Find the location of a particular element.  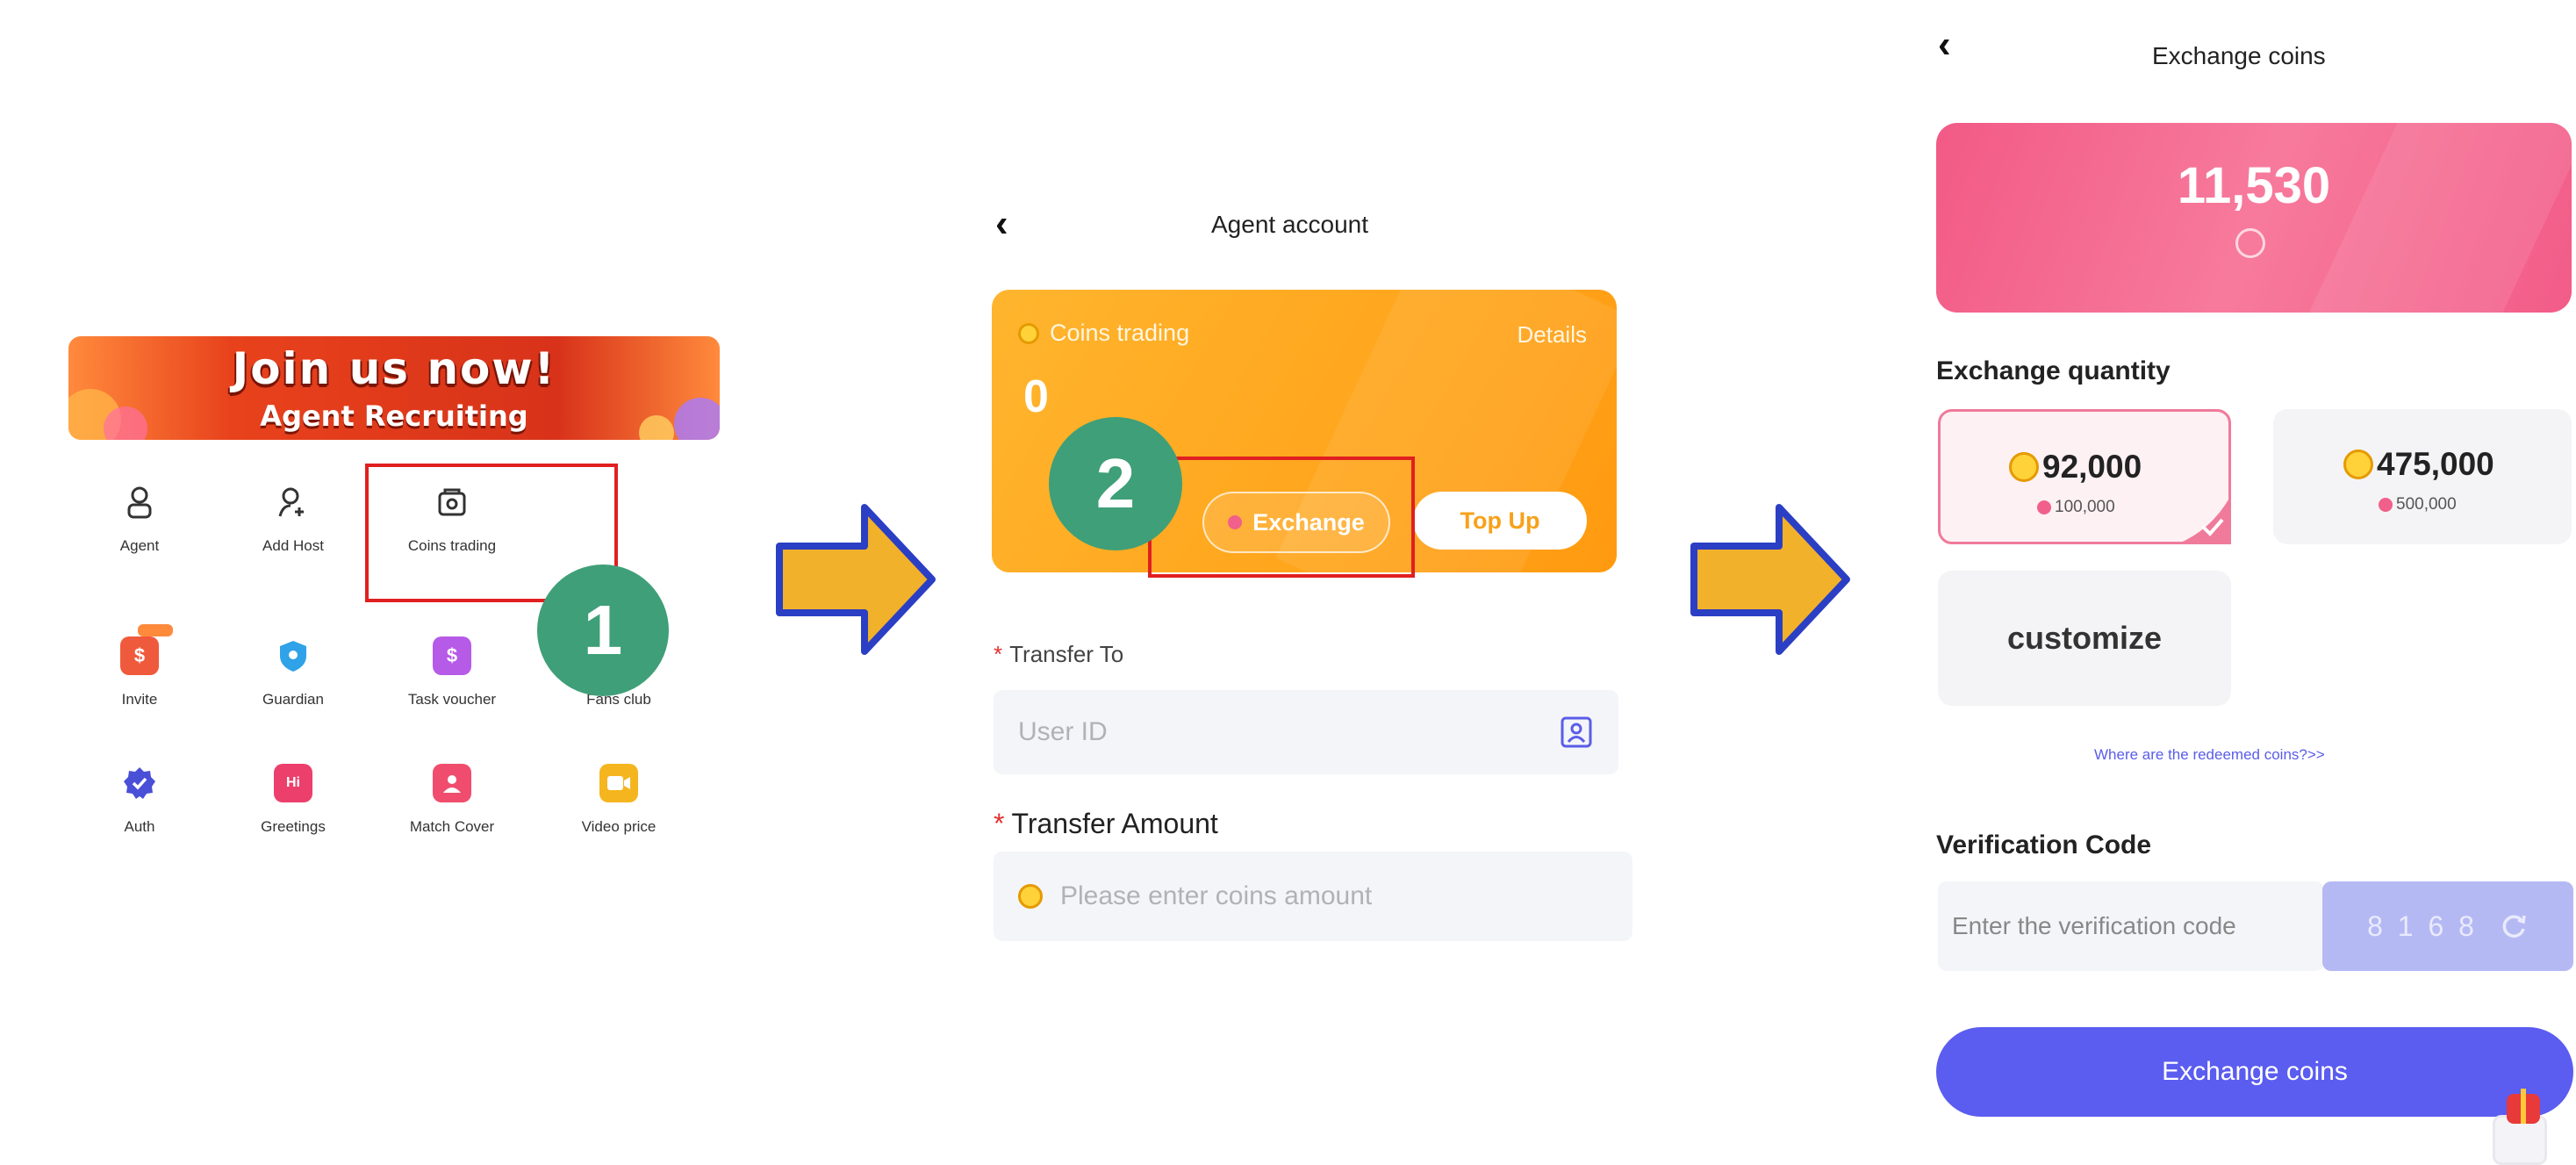

greetings-icon: Hi is located at coordinates (293, 783).